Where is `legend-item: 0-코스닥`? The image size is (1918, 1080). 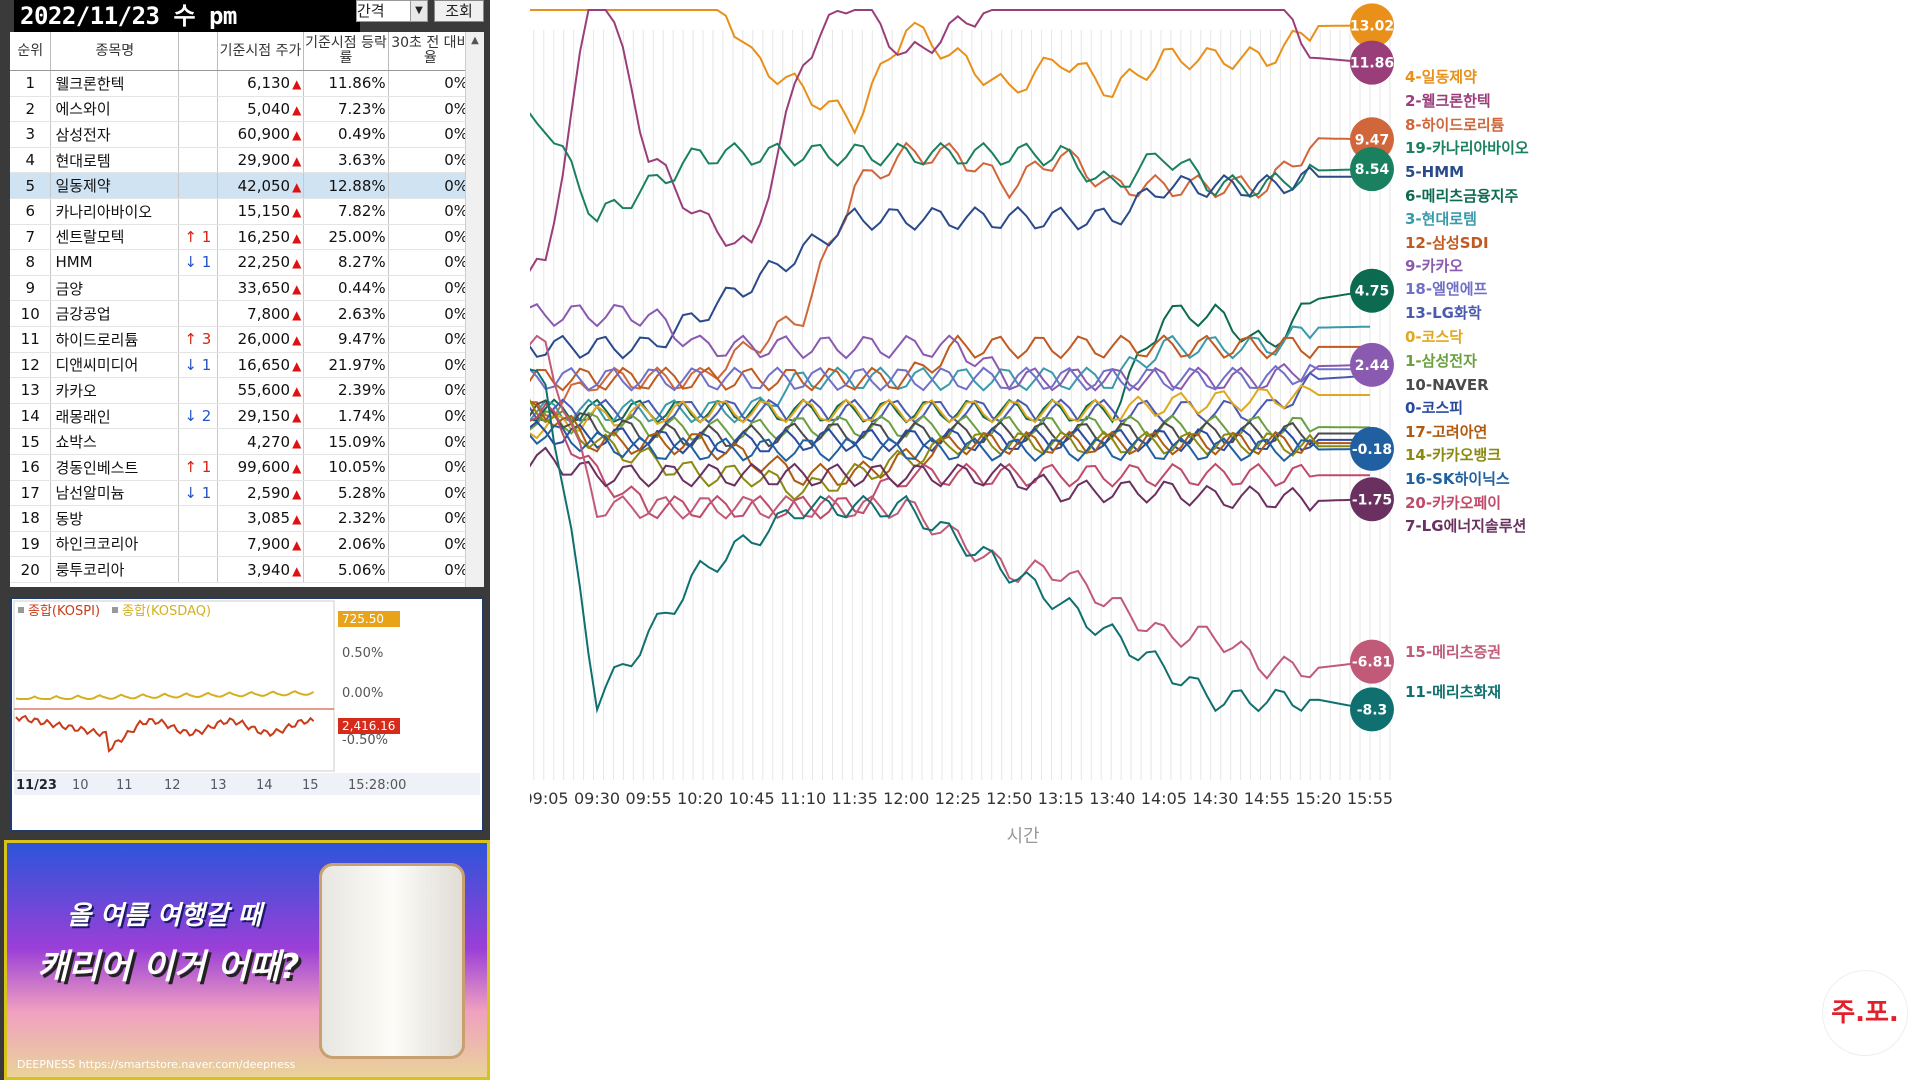 legend-item: 0-코스닥 is located at coordinates (1434, 337).